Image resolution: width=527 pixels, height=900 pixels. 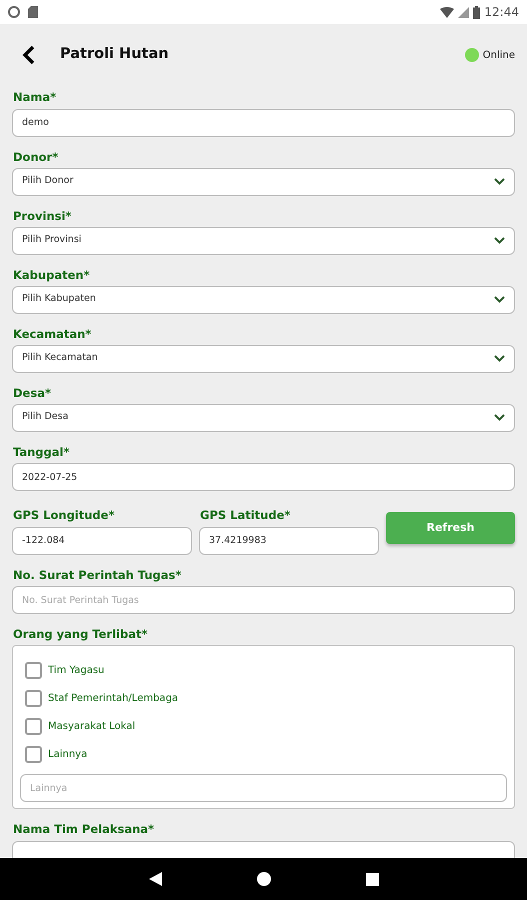 What do you see at coordinates (372, 879) in the screenshot?
I see `recents-nav-icon` at bounding box center [372, 879].